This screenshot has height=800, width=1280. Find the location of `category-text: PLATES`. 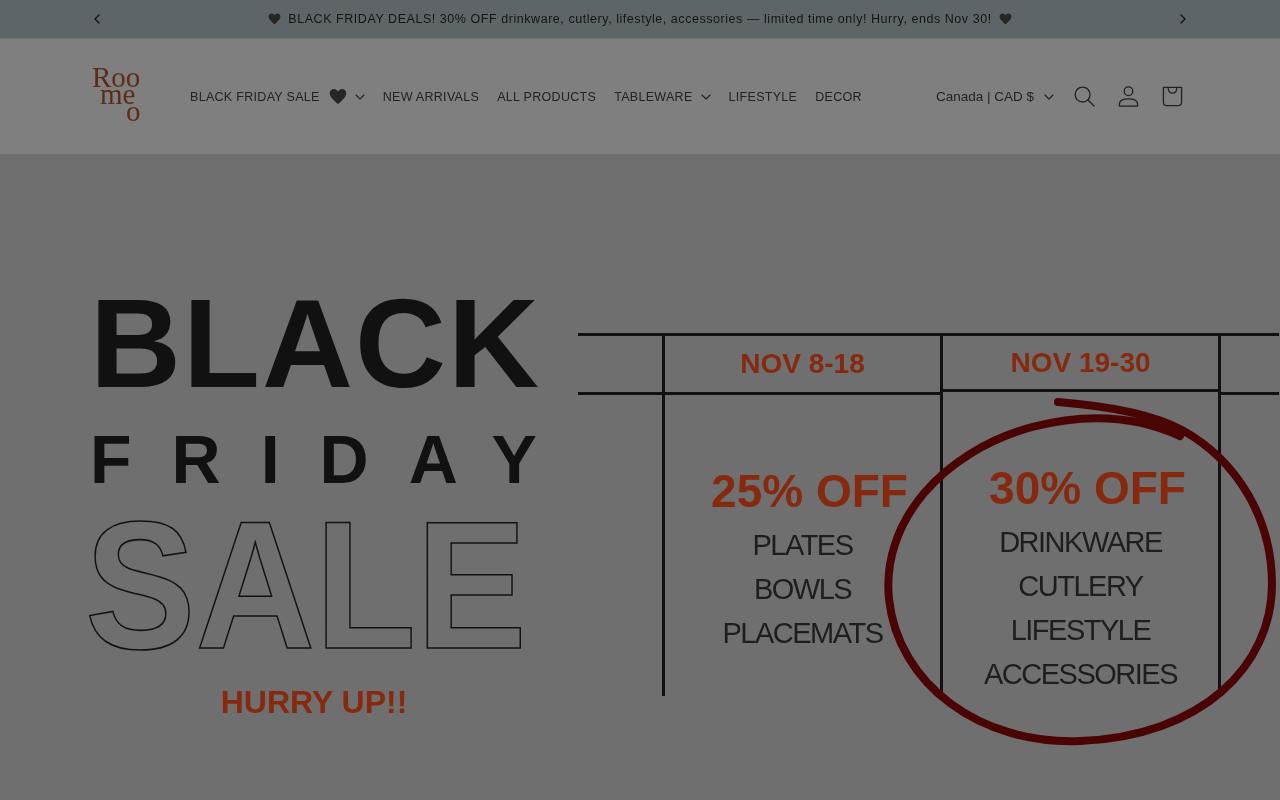

category-text: PLATES is located at coordinates (802, 545).